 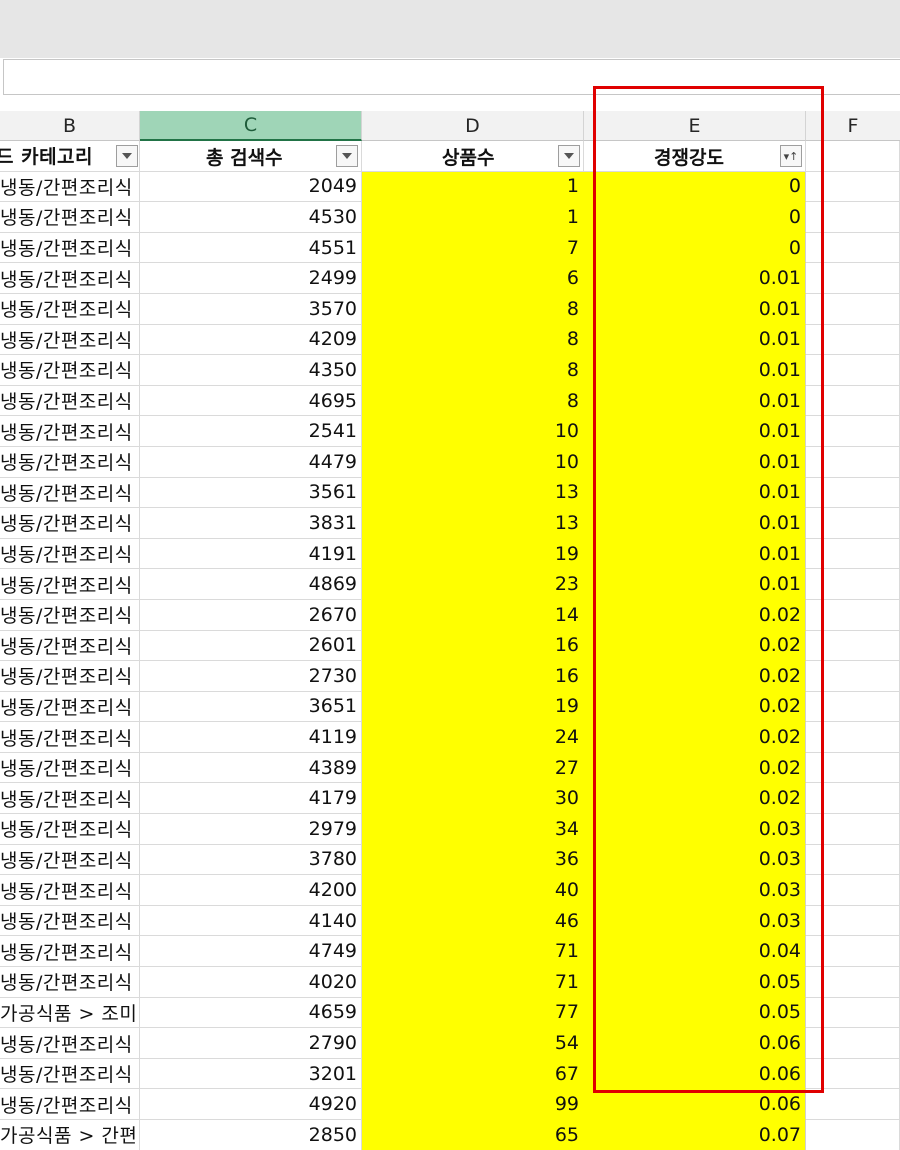 I want to click on total-search-cell: 4551, so click(x=251, y=248).